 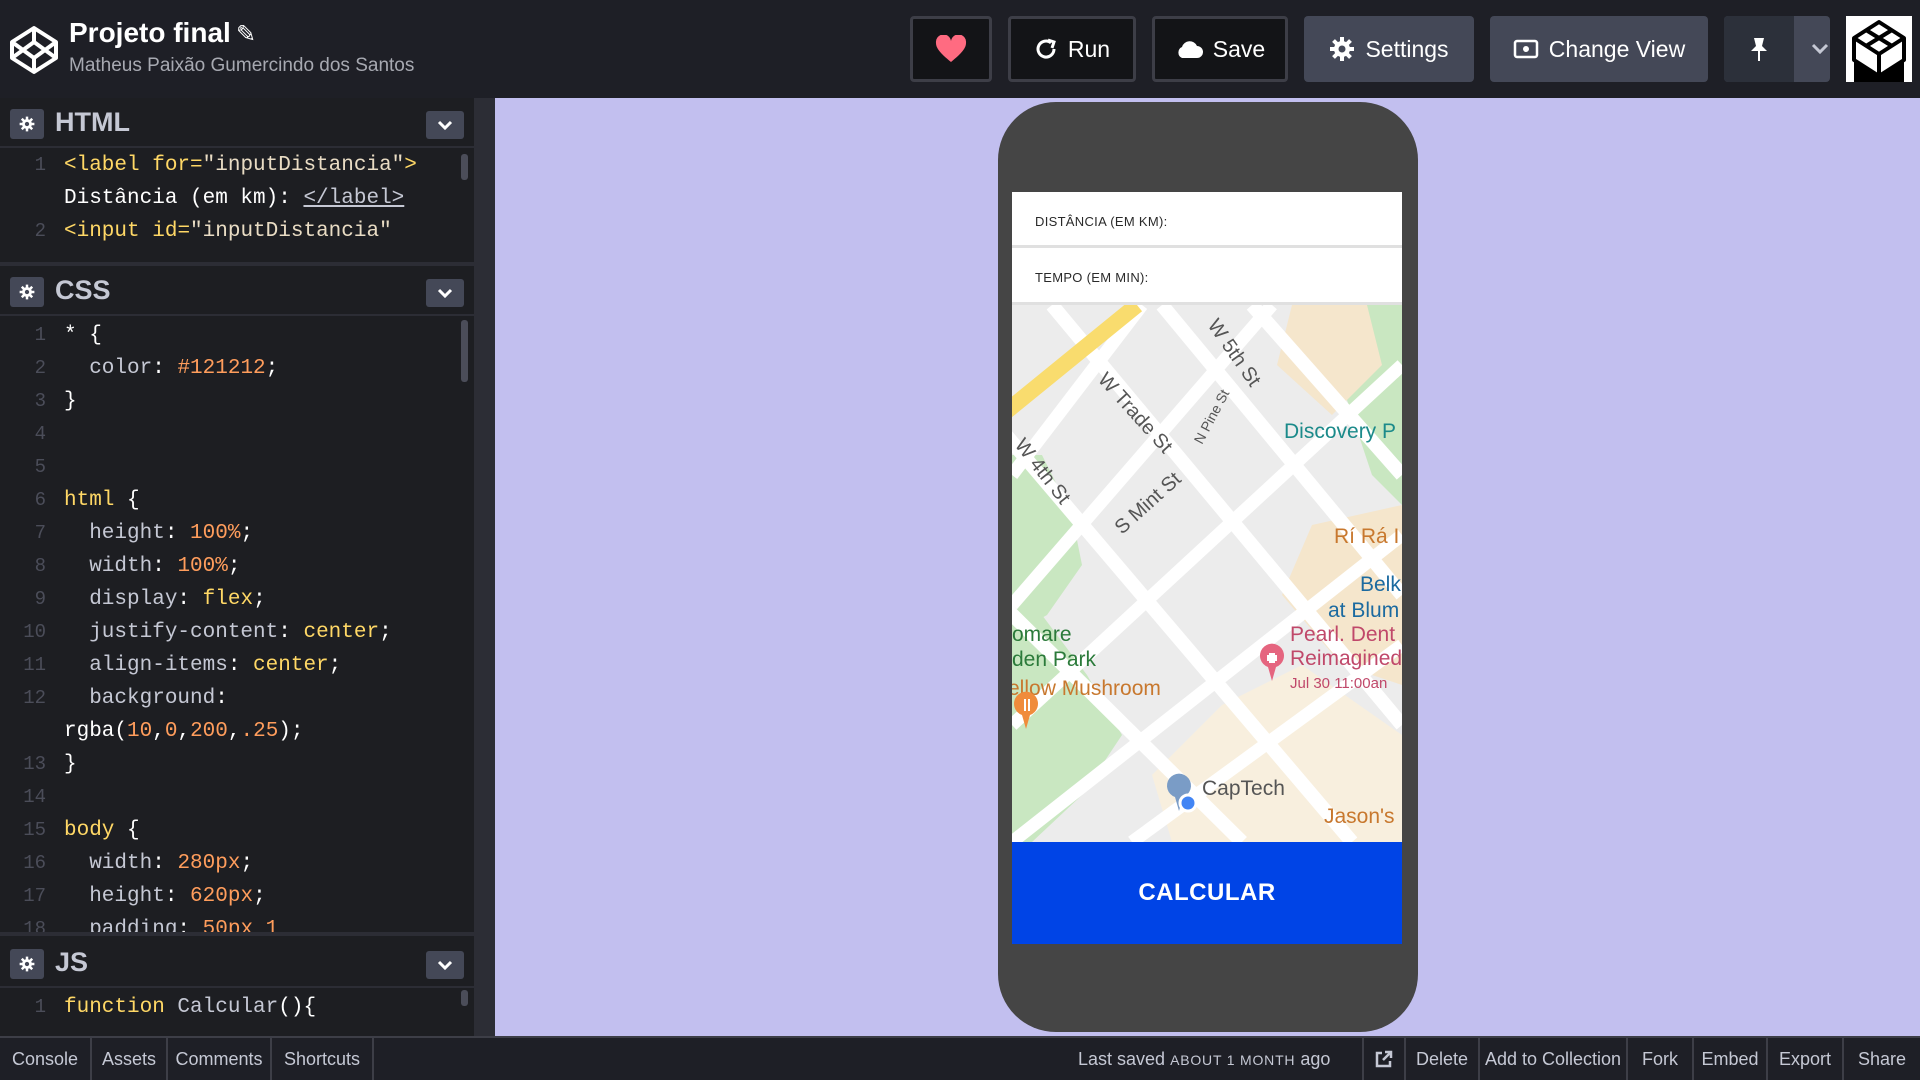 What do you see at coordinates (209, 731) in the screenshot?
I see `code-token: 200` at bounding box center [209, 731].